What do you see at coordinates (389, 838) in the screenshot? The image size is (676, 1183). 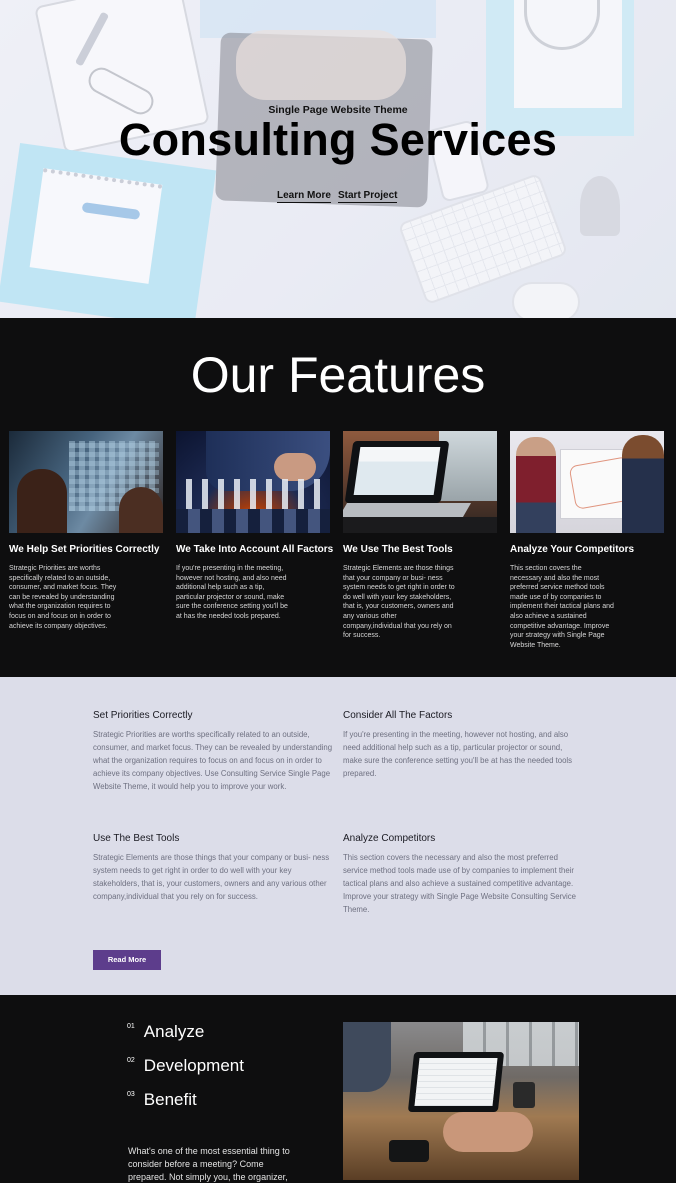 I see `detail-title: Analyze Competitors` at bounding box center [389, 838].